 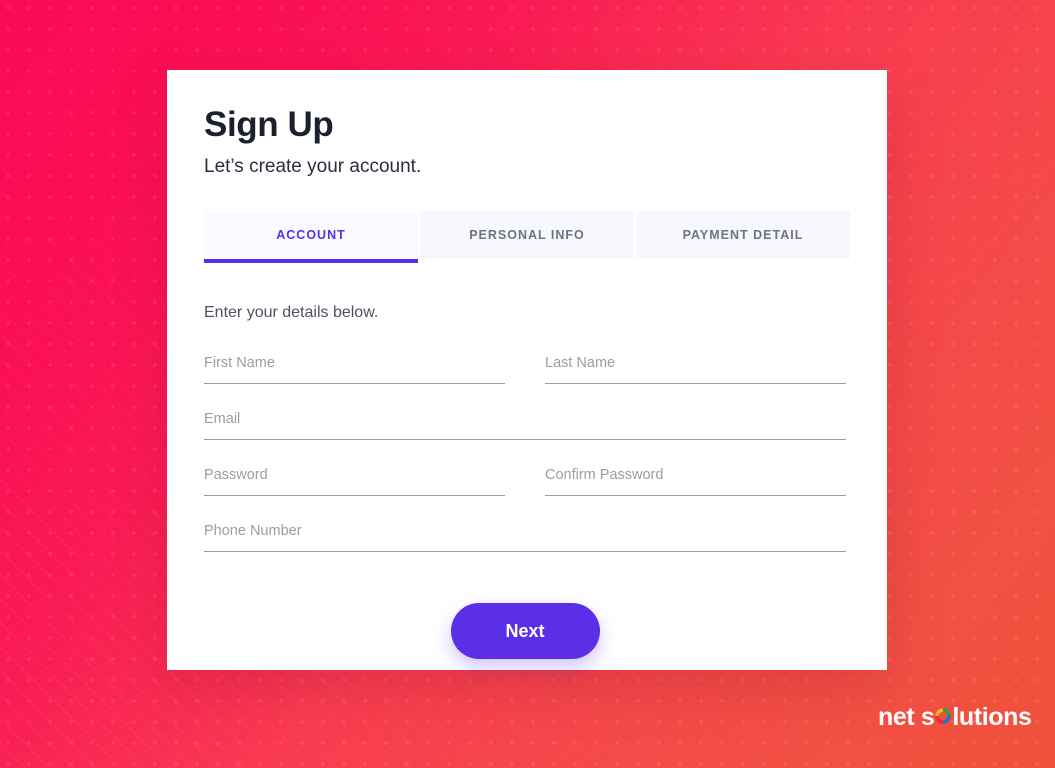 I want to click on logo-text-after: lutions, so click(x=992, y=717).